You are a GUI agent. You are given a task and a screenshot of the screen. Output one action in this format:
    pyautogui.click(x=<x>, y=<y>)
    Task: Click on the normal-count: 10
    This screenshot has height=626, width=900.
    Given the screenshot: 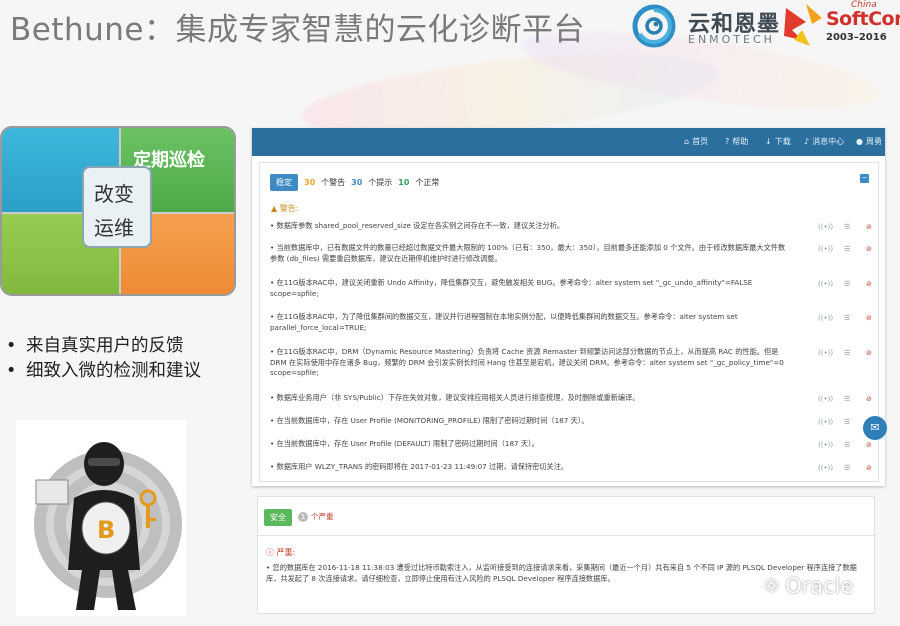 What is the action you would take?
    pyautogui.click(x=404, y=182)
    